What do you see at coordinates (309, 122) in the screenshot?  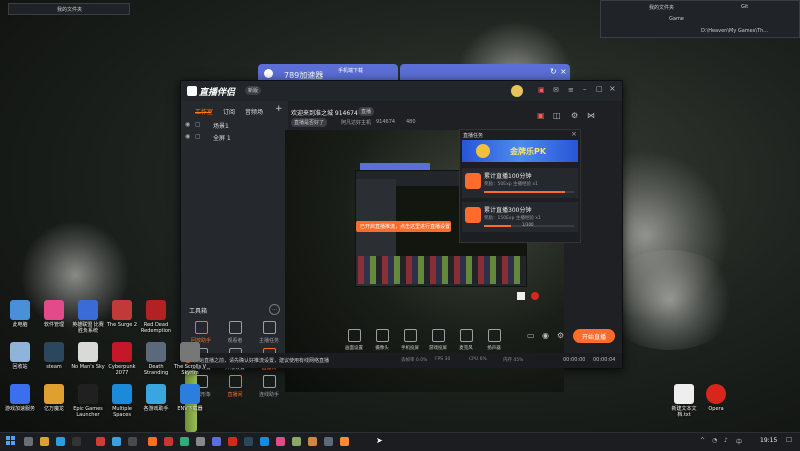 I see `info-tag: 直播是否好了` at bounding box center [309, 122].